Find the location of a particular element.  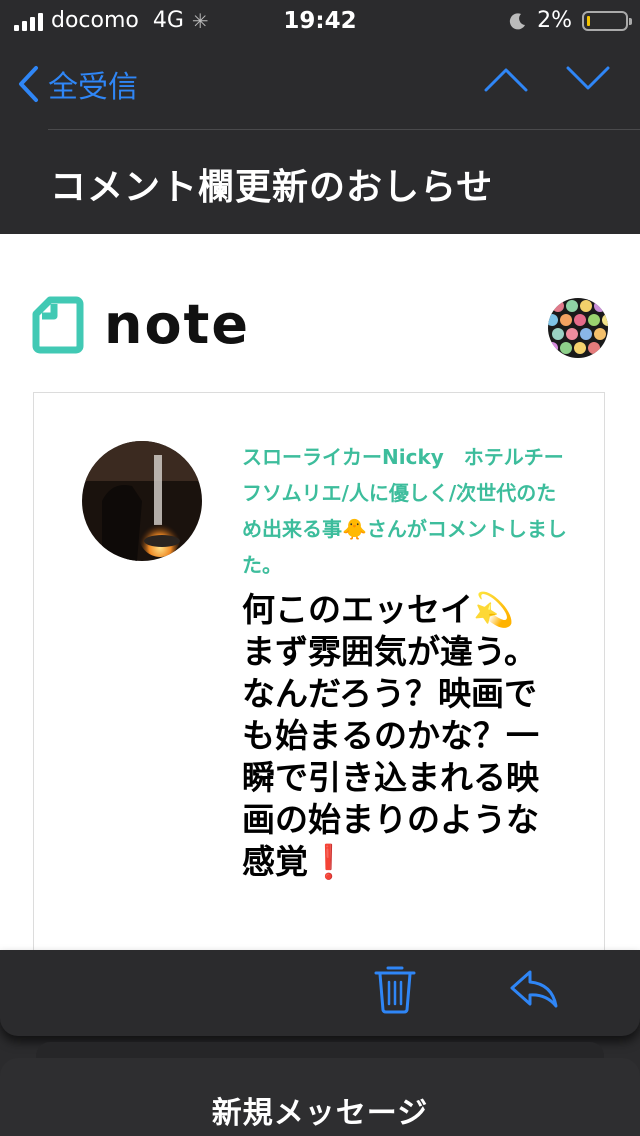

back-button: 全受信 is located at coordinates (77, 84).